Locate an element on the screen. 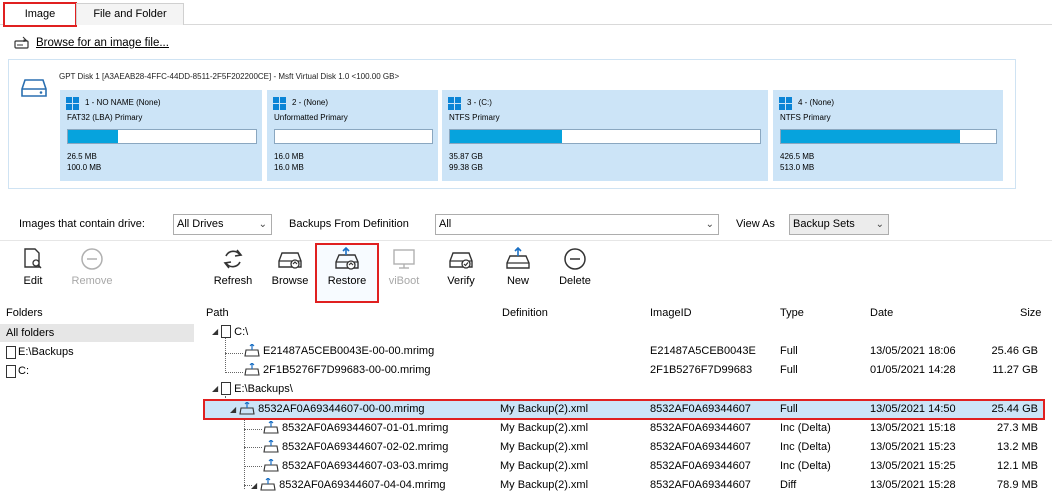  browse-file-icon is located at coordinates (21, 42).